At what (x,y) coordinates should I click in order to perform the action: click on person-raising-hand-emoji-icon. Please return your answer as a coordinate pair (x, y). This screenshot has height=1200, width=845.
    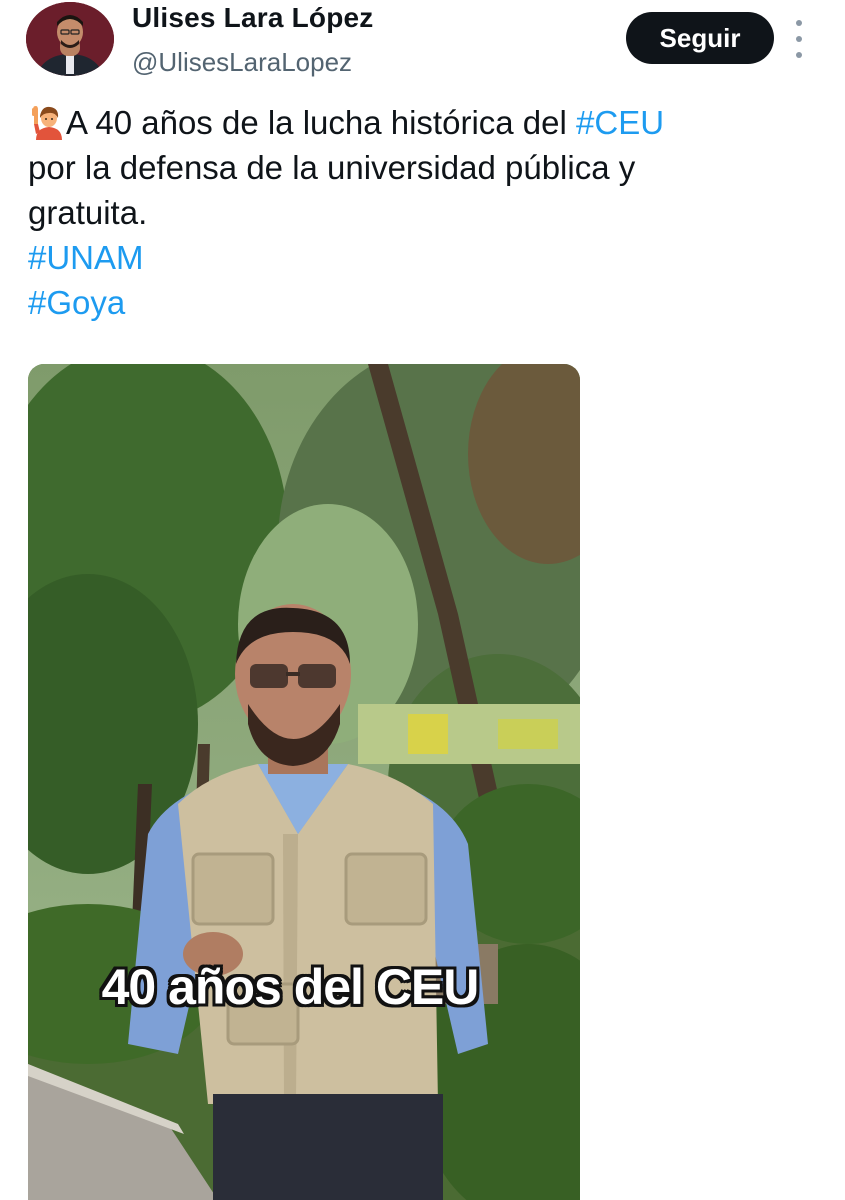
    Looking at the image, I should click on (47, 123).